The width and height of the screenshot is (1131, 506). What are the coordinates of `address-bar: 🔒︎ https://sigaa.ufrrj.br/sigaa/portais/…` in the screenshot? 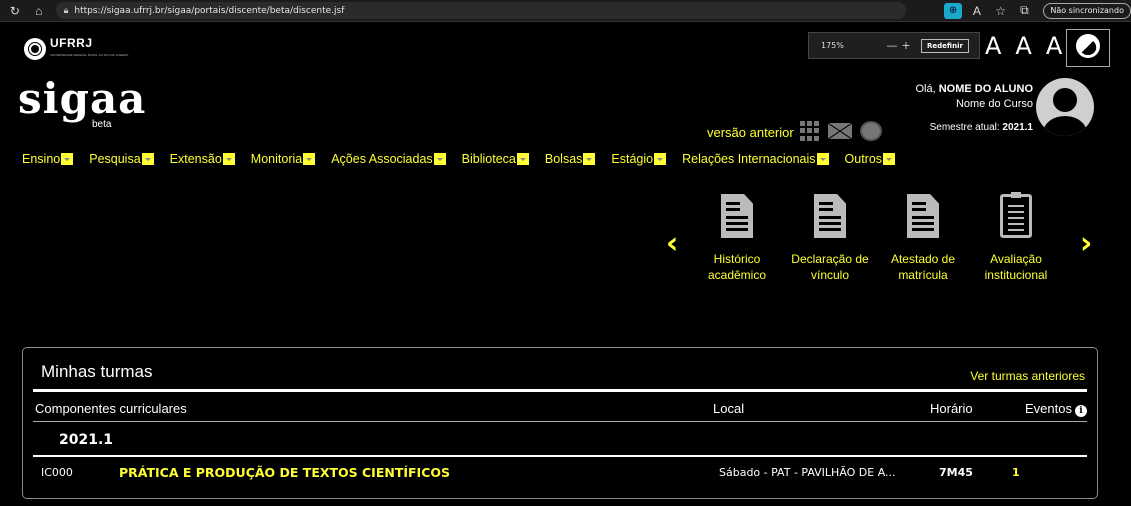 It's located at (481, 10).